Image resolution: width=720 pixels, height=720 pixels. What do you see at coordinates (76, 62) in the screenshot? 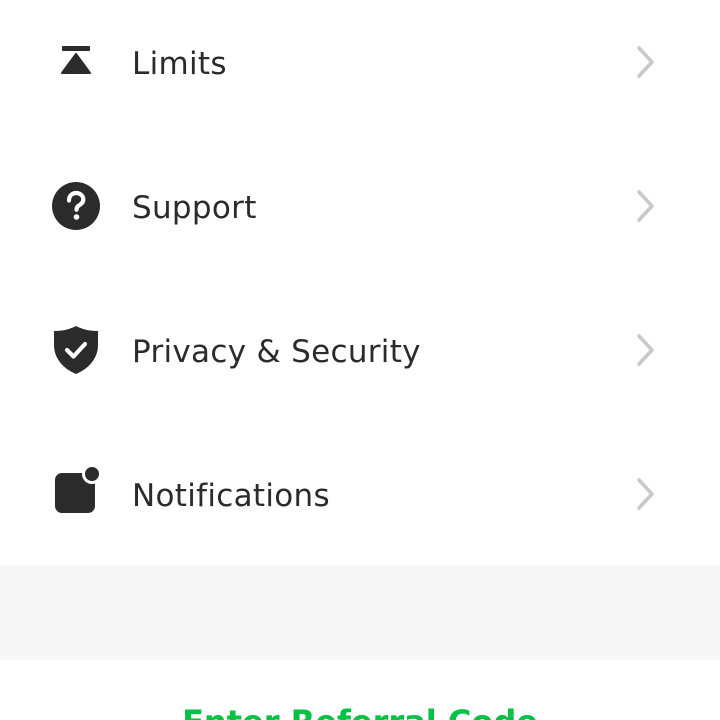
I see `limits-icon` at bounding box center [76, 62].